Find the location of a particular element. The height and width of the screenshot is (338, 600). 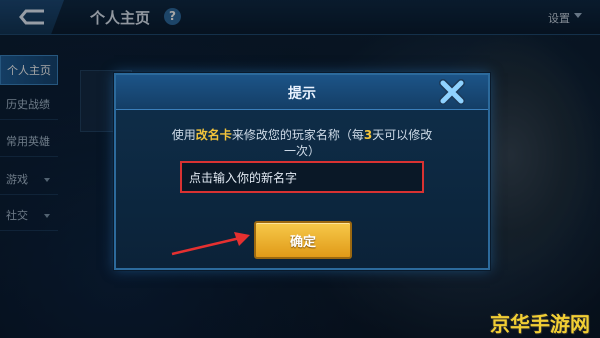

watermark: 京华手游网 is located at coordinates (540, 324).